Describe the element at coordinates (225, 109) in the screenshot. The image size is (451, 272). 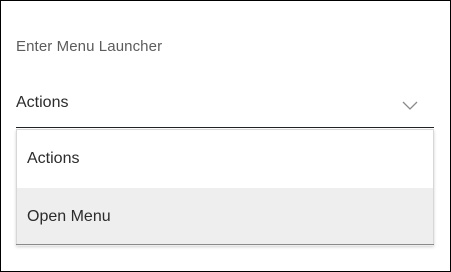
I see `menu-launcher-select: Actions` at that location.